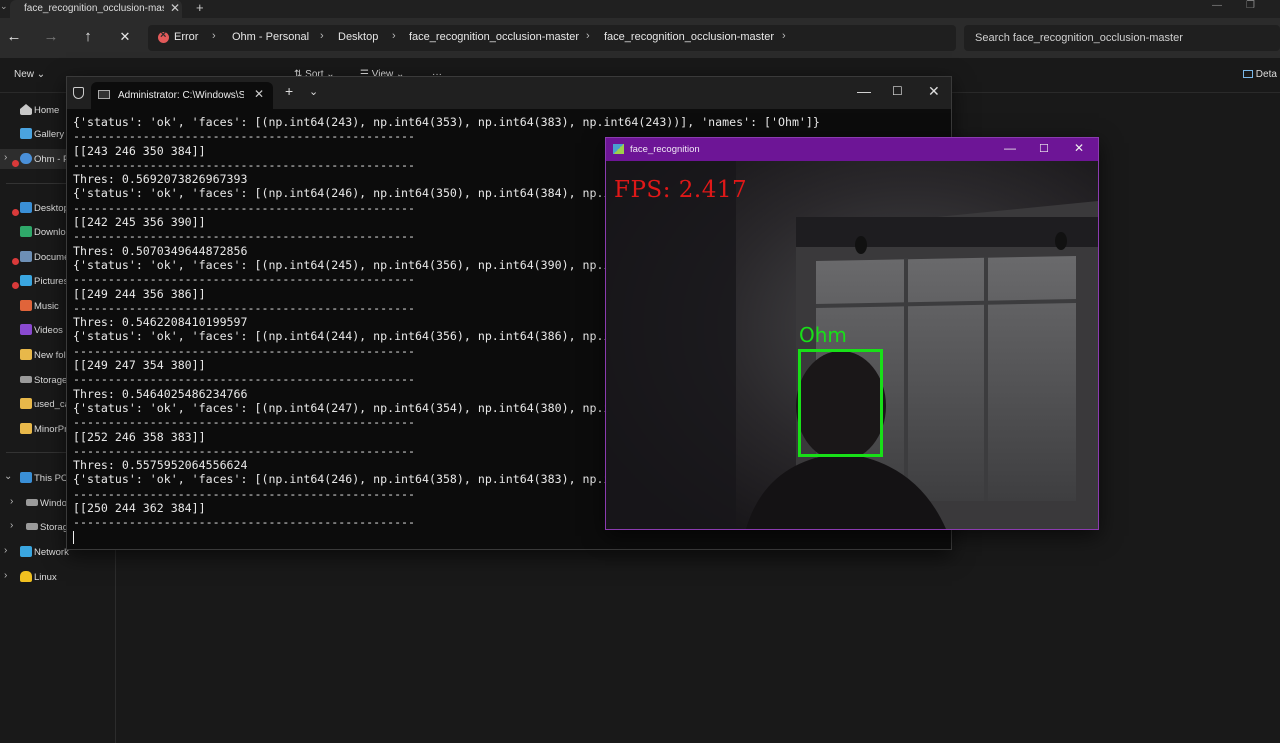 The width and height of the screenshot is (1280, 743). Describe the element at coordinates (4, 6) in the screenshot. I see `explorer-app-icon: ⌄` at that location.